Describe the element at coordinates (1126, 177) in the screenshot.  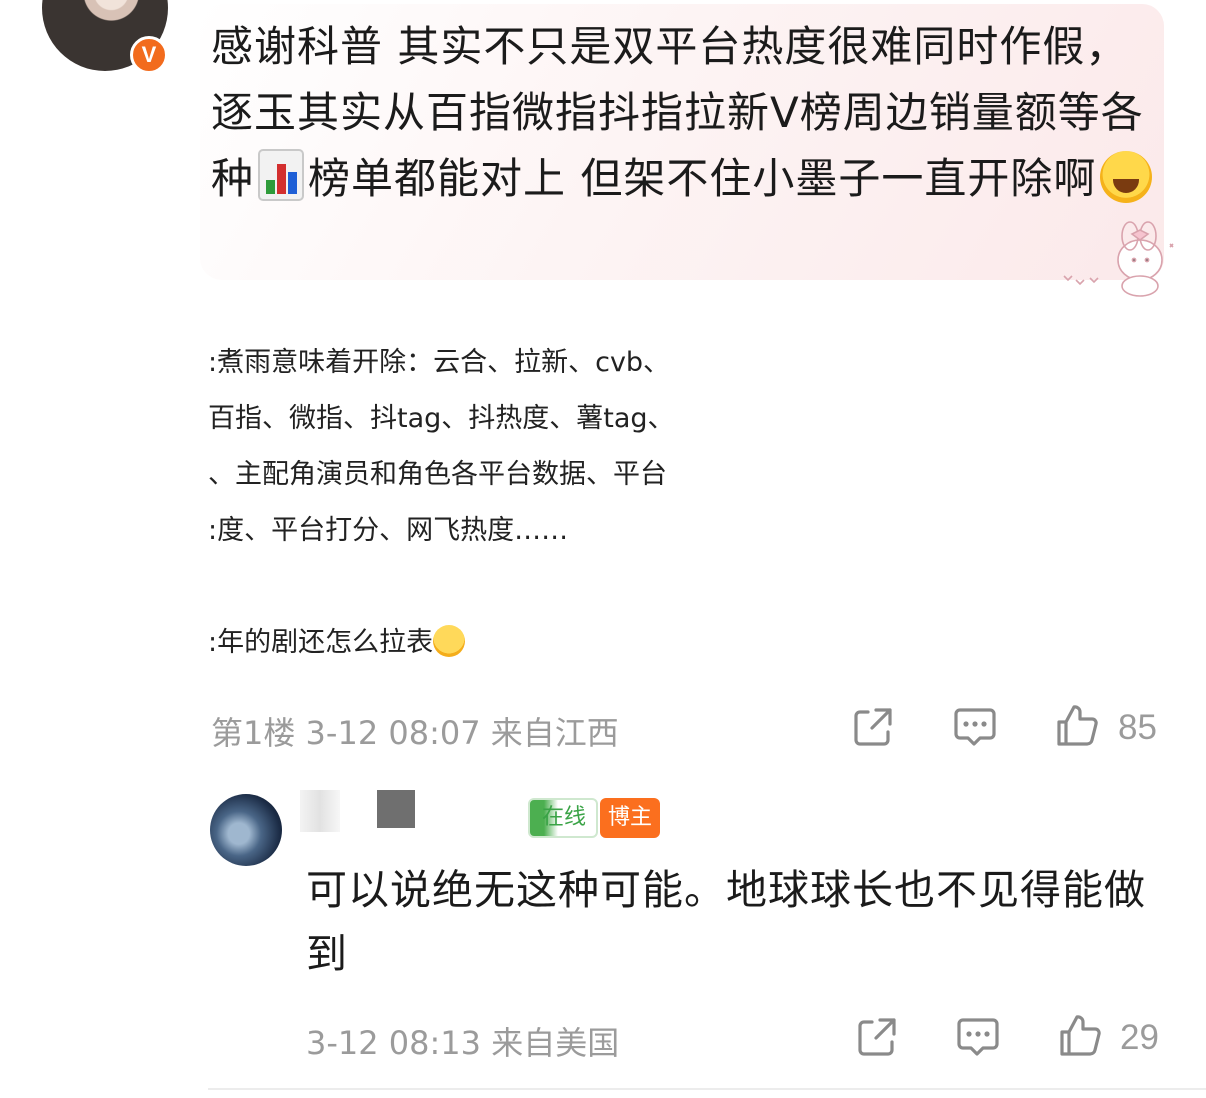
I see `laughing-crying-emoji-icon` at that location.